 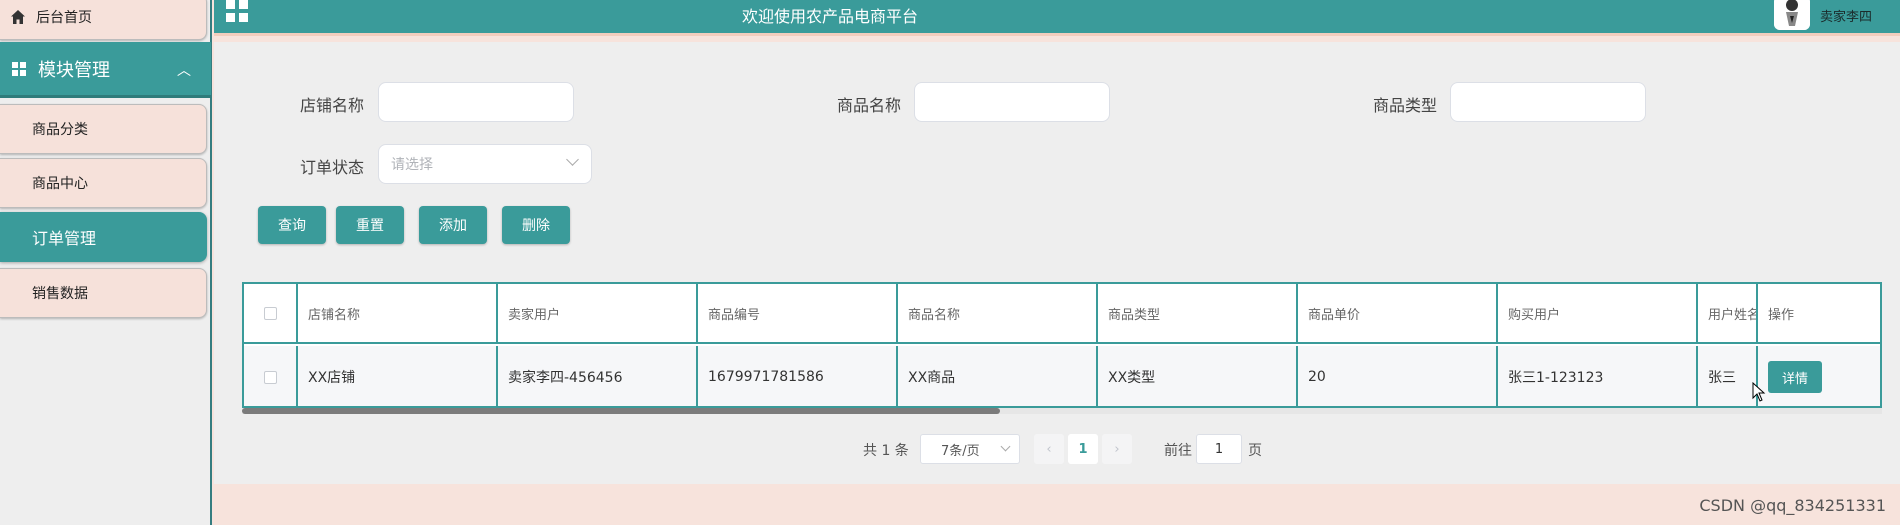 What do you see at coordinates (18, 17) in the screenshot?
I see `home-icon` at bounding box center [18, 17].